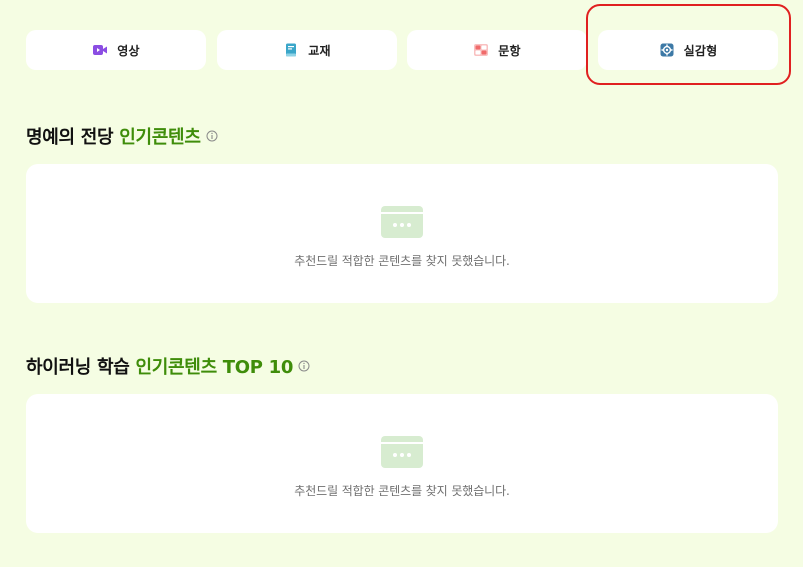 This screenshot has width=803, height=567. I want to click on section-title-hall-of-fame: 명예의 전당 인기콘텐츠, so click(122, 136).